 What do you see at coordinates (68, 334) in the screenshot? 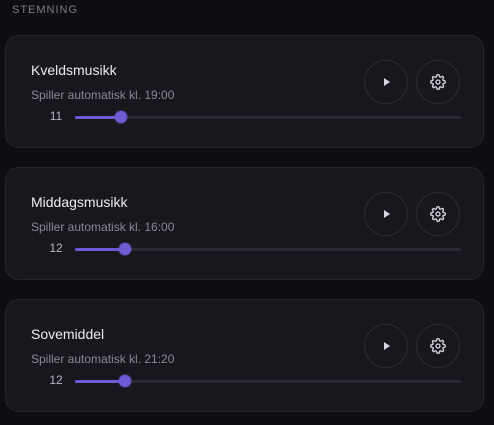
I see `scene-title: Sovemiddel` at bounding box center [68, 334].